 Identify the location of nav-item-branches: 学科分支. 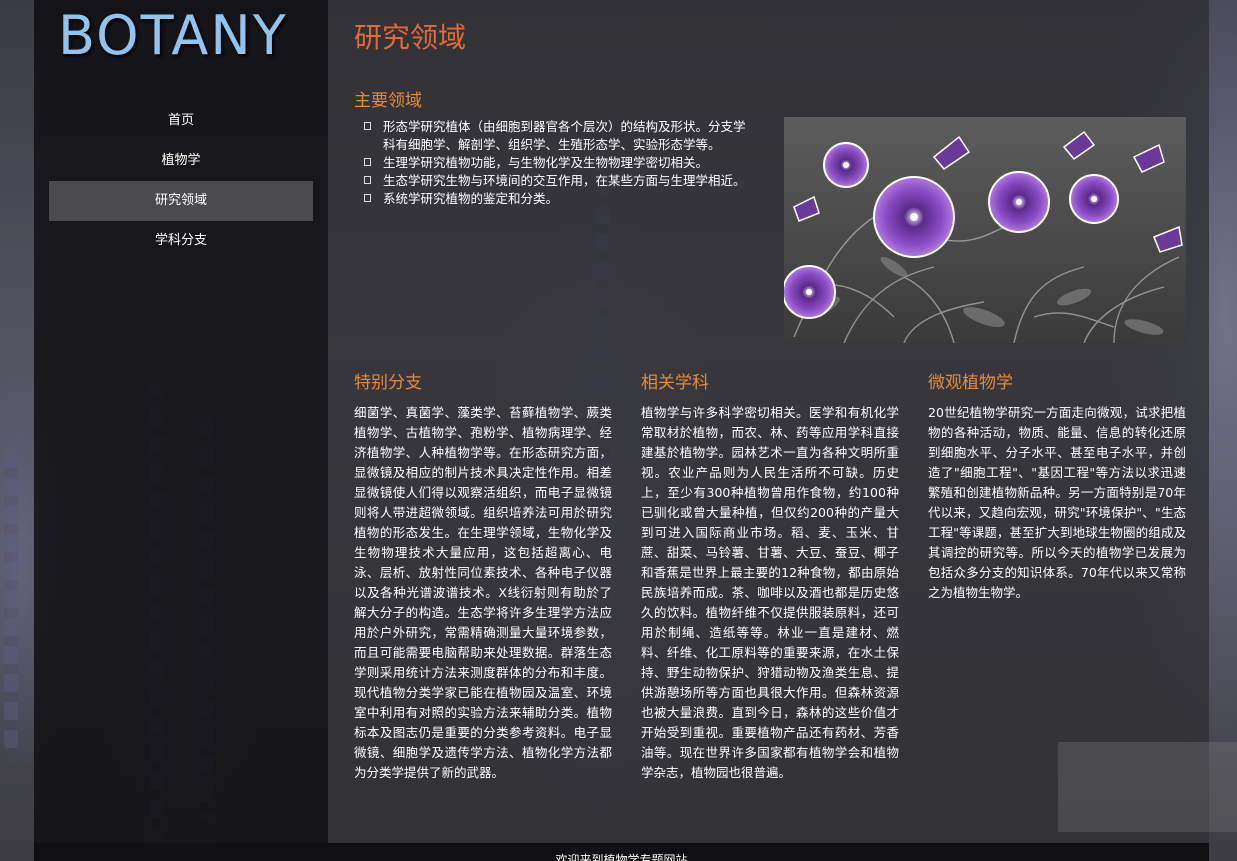
(181, 241).